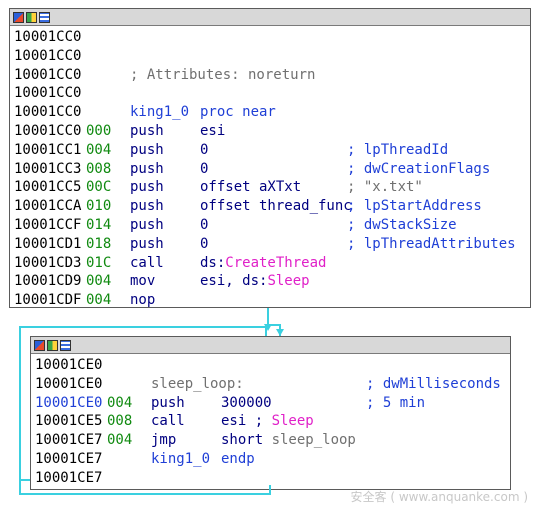 The width and height of the screenshot is (540, 509). Describe the element at coordinates (402, 224) in the screenshot. I see `comment: ; dwStackSize` at that location.